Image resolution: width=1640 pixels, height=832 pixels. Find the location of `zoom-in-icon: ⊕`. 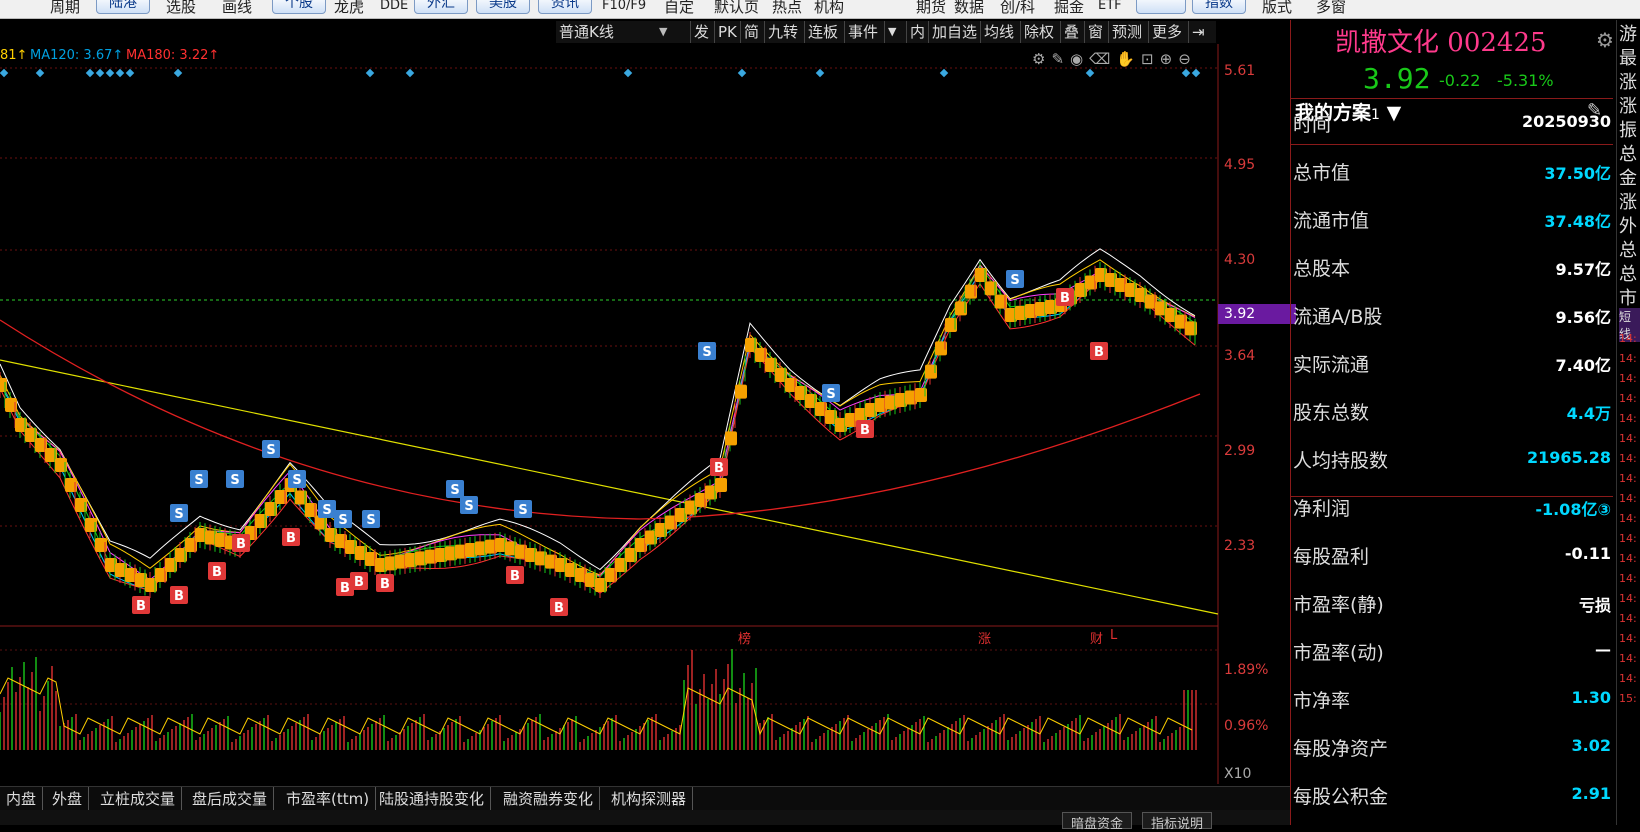

zoom-in-icon: ⊕ is located at coordinates (1169, 59).